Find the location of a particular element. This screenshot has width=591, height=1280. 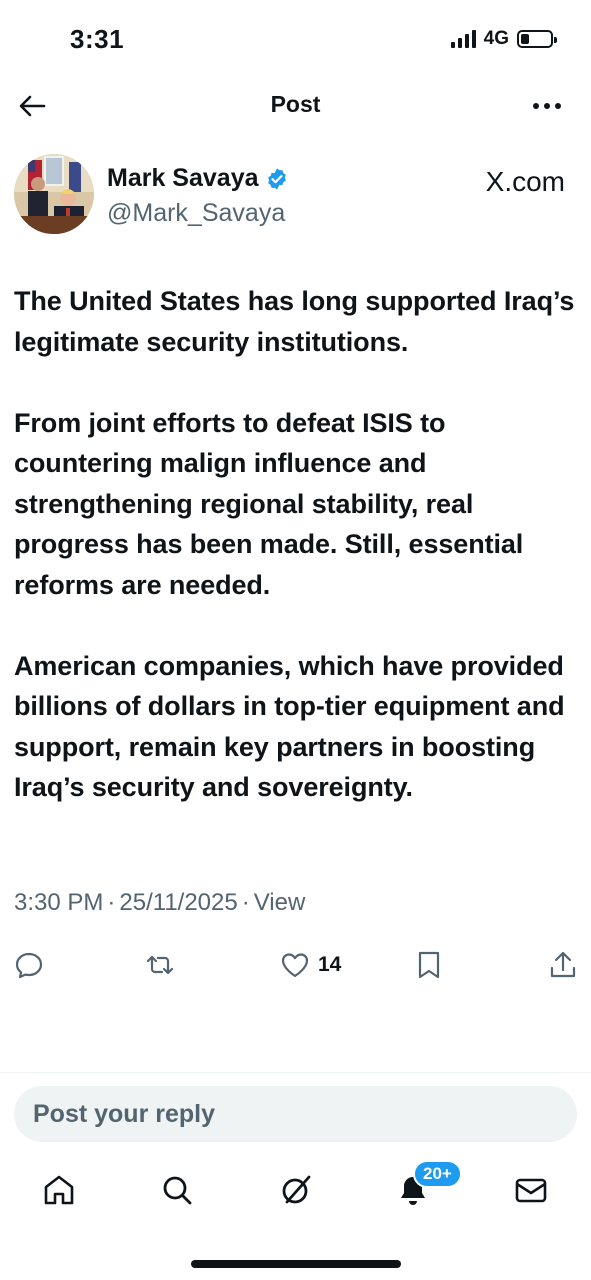

page-title: Post is located at coordinates (295, 104).